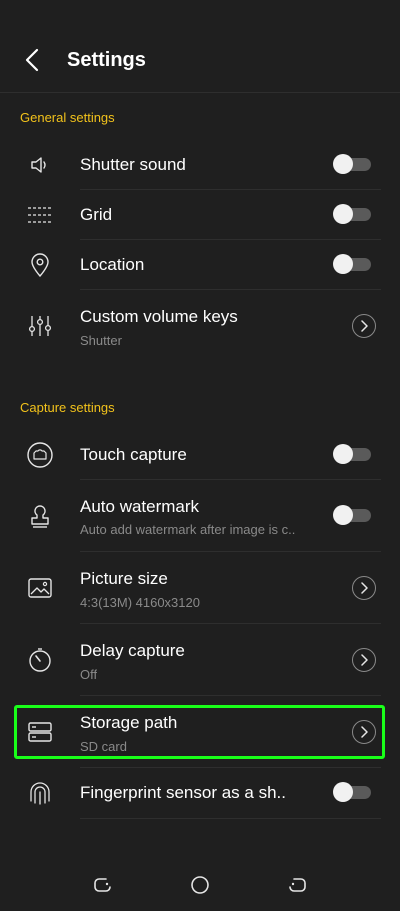 This screenshot has height=911, width=400. I want to click on storage-path-chevron-button, so click(364, 732).